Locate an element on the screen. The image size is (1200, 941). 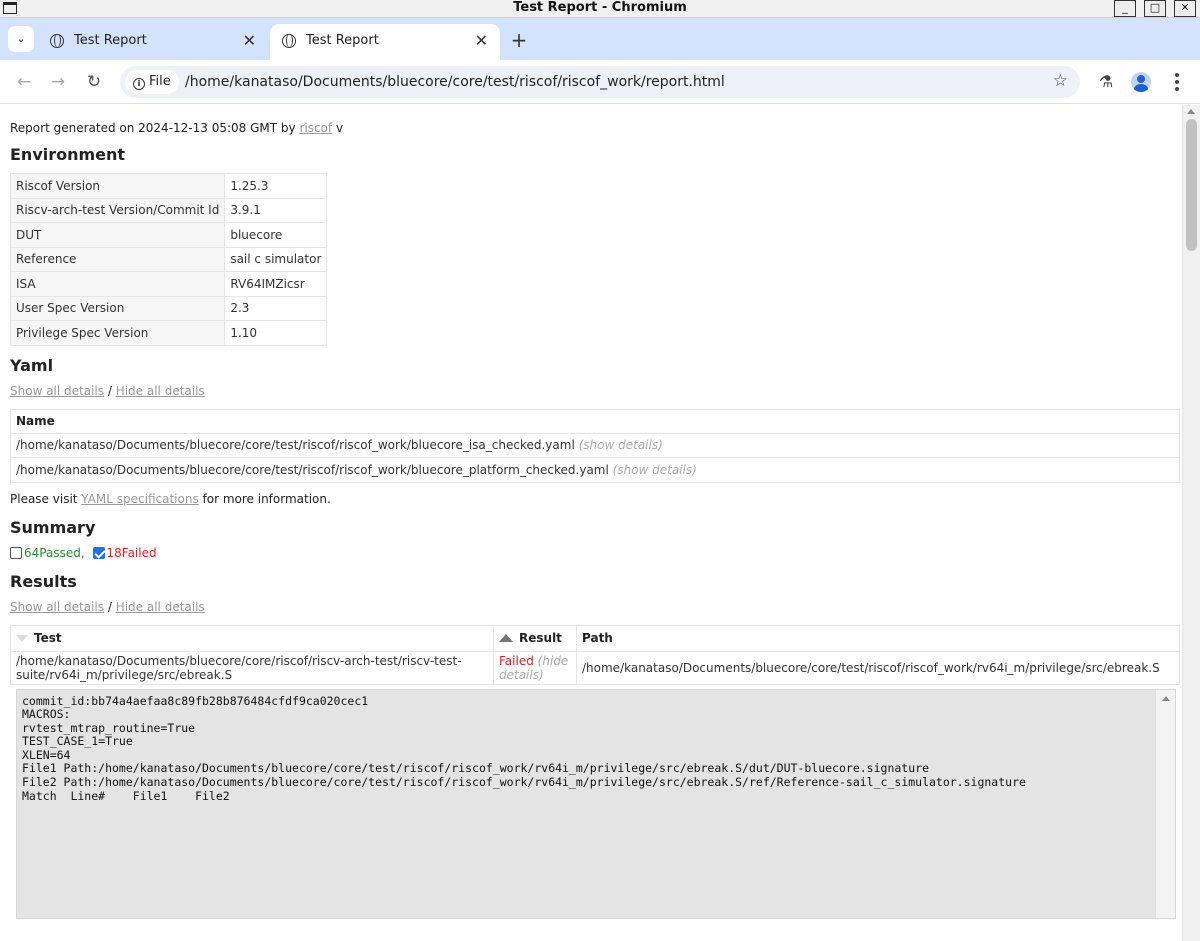
table-row: Riscof Version 1.25.3 is located at coordinates (168, 186).